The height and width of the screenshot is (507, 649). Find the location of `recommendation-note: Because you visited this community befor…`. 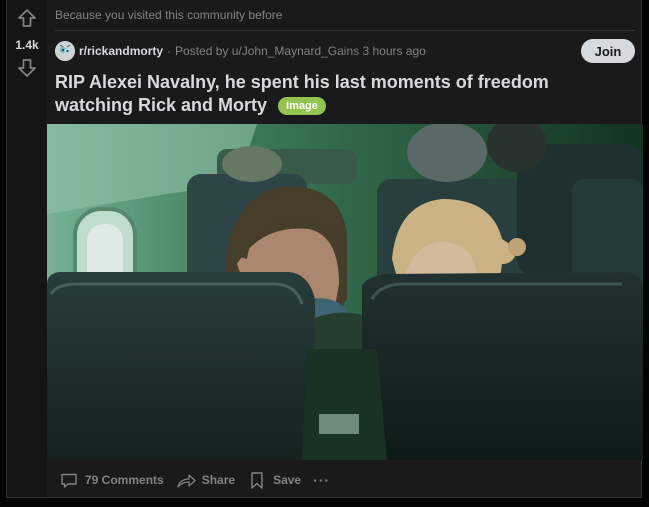

recommendation-note: Because you visited this community befor… is located at coordinates (169, 15).